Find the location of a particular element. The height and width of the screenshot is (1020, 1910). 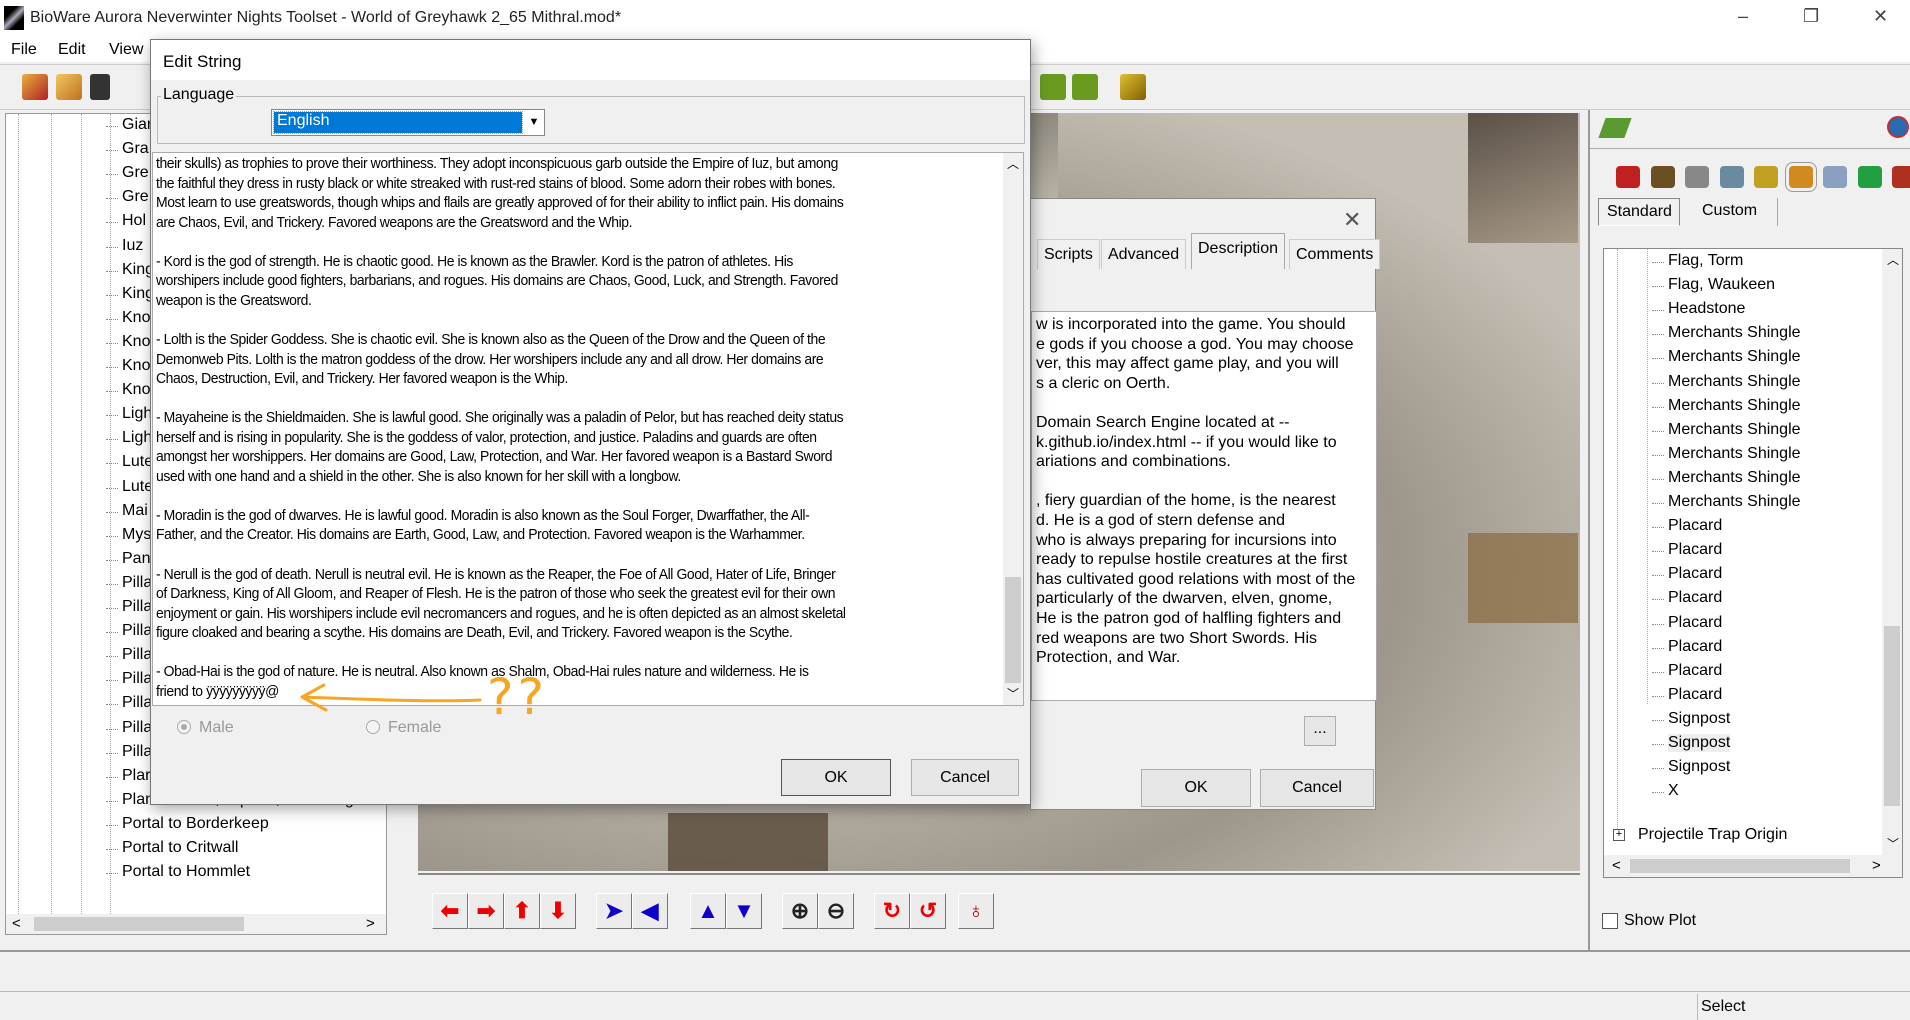

pan-left-icon: ⬅ is located at coordinates (450, 911).